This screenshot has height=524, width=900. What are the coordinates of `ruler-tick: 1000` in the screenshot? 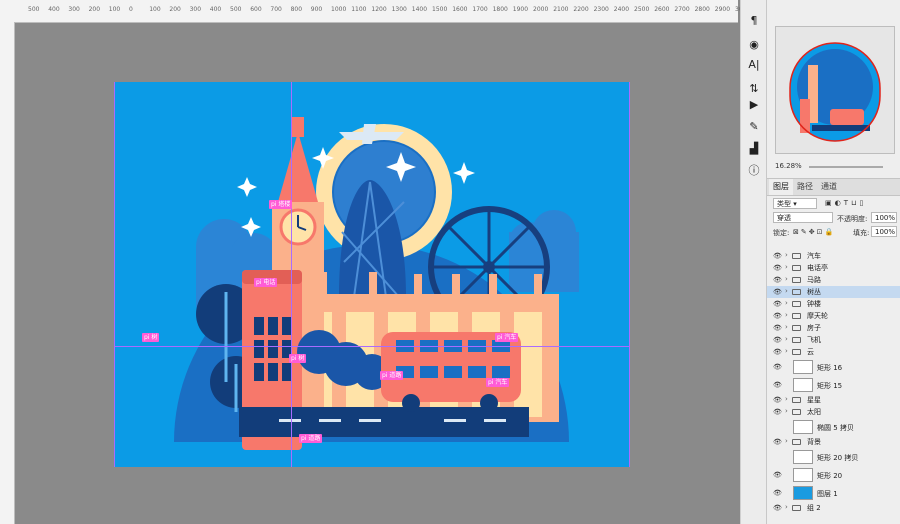 It's located at (339, 9).